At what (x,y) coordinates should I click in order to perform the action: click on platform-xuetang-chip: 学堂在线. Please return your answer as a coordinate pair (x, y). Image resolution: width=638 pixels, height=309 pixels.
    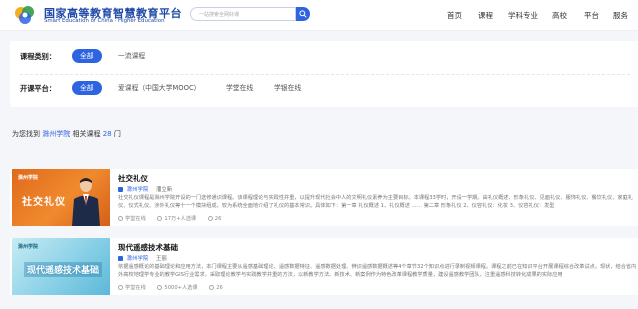
    Looking at the image, I should click on (239, 88).